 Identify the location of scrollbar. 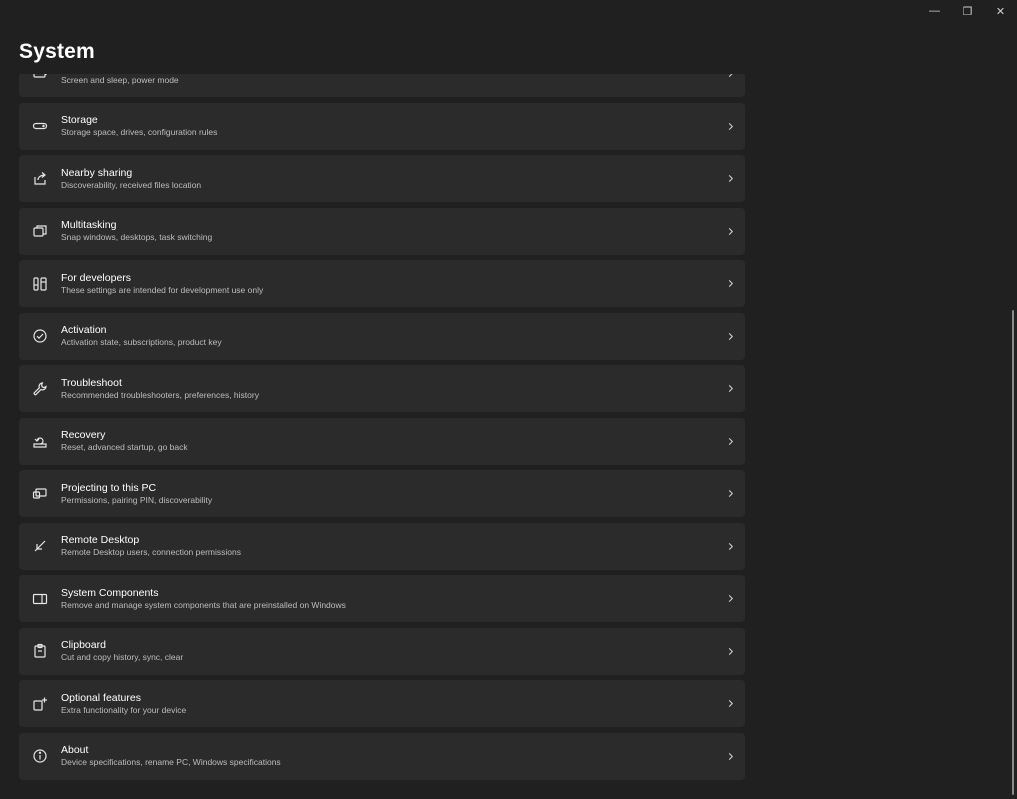
(1013, 552).